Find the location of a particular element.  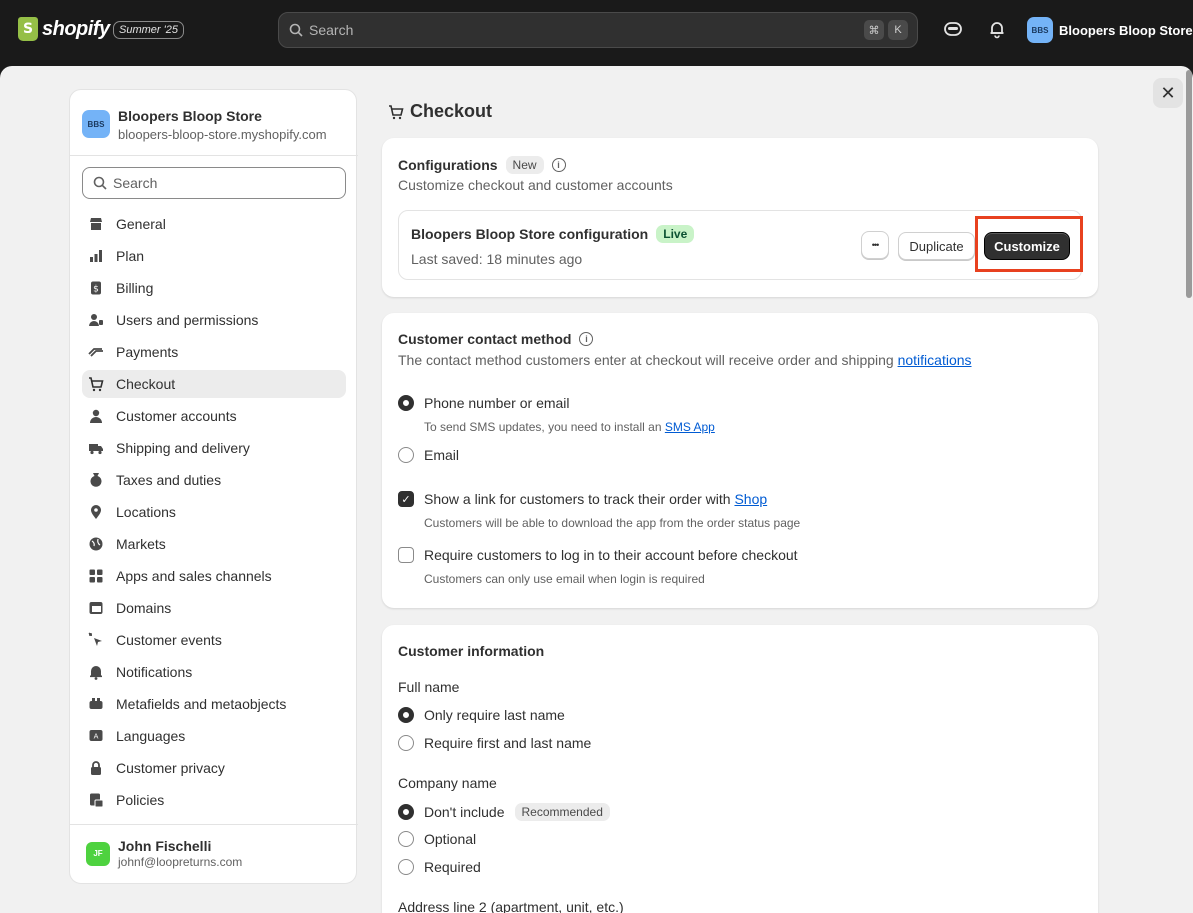

sidebar-item-label: Checkout is located at coordinates (146, 384).